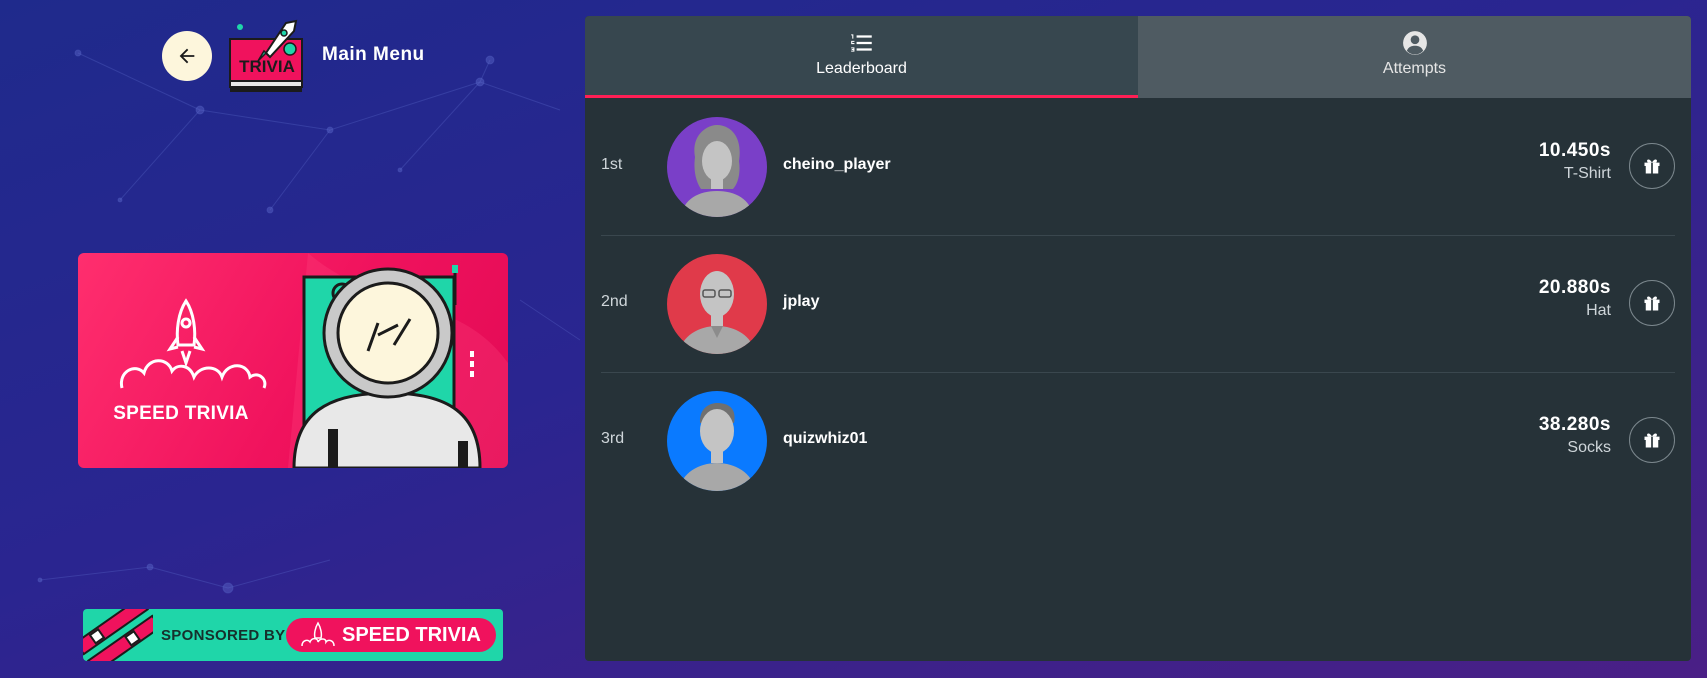  I want to click on rocket-icon, so click(318, 634).